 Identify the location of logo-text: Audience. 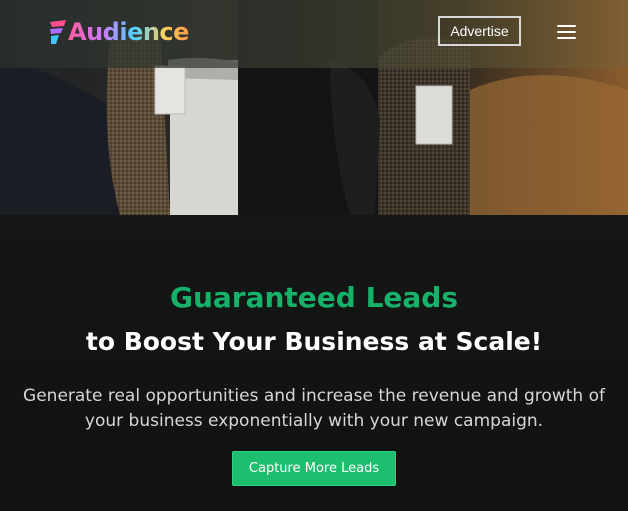
(128, 32).